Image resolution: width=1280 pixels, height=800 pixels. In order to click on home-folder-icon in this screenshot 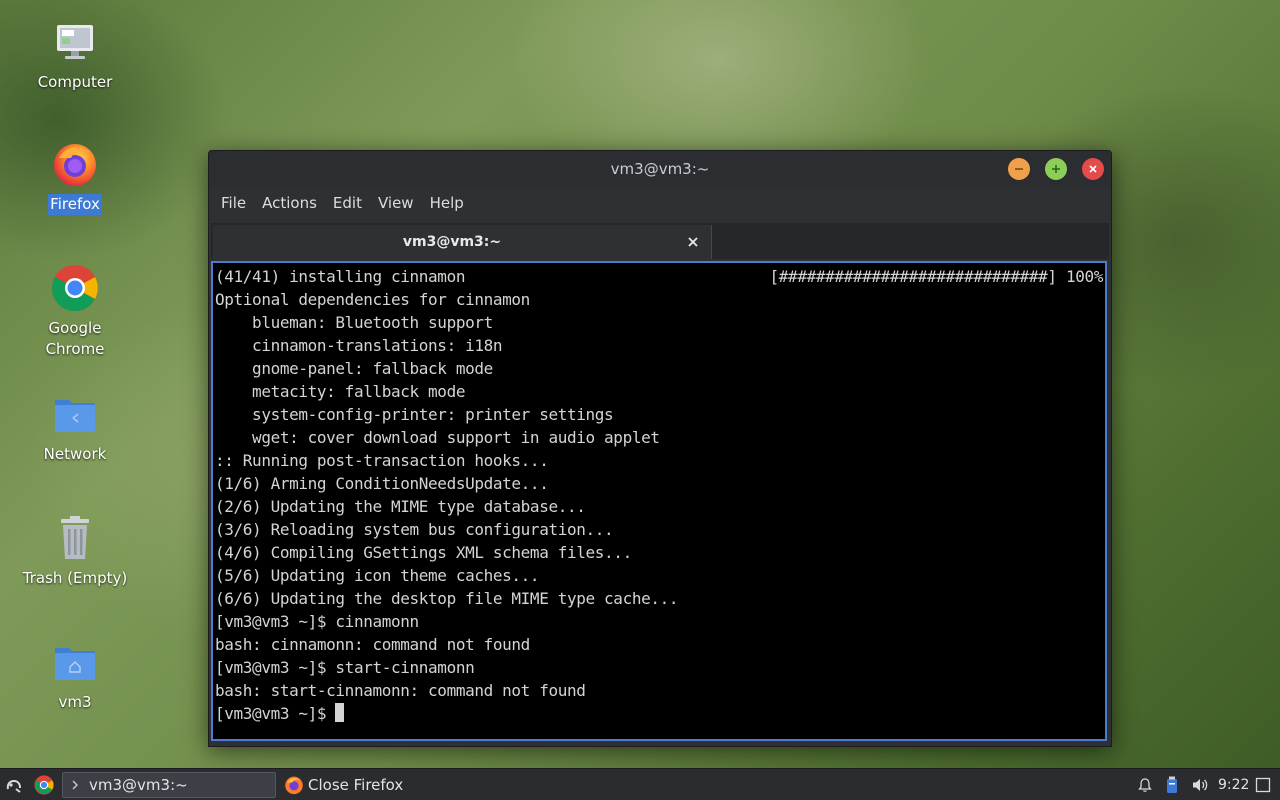, I will do `click(75, 662)`.